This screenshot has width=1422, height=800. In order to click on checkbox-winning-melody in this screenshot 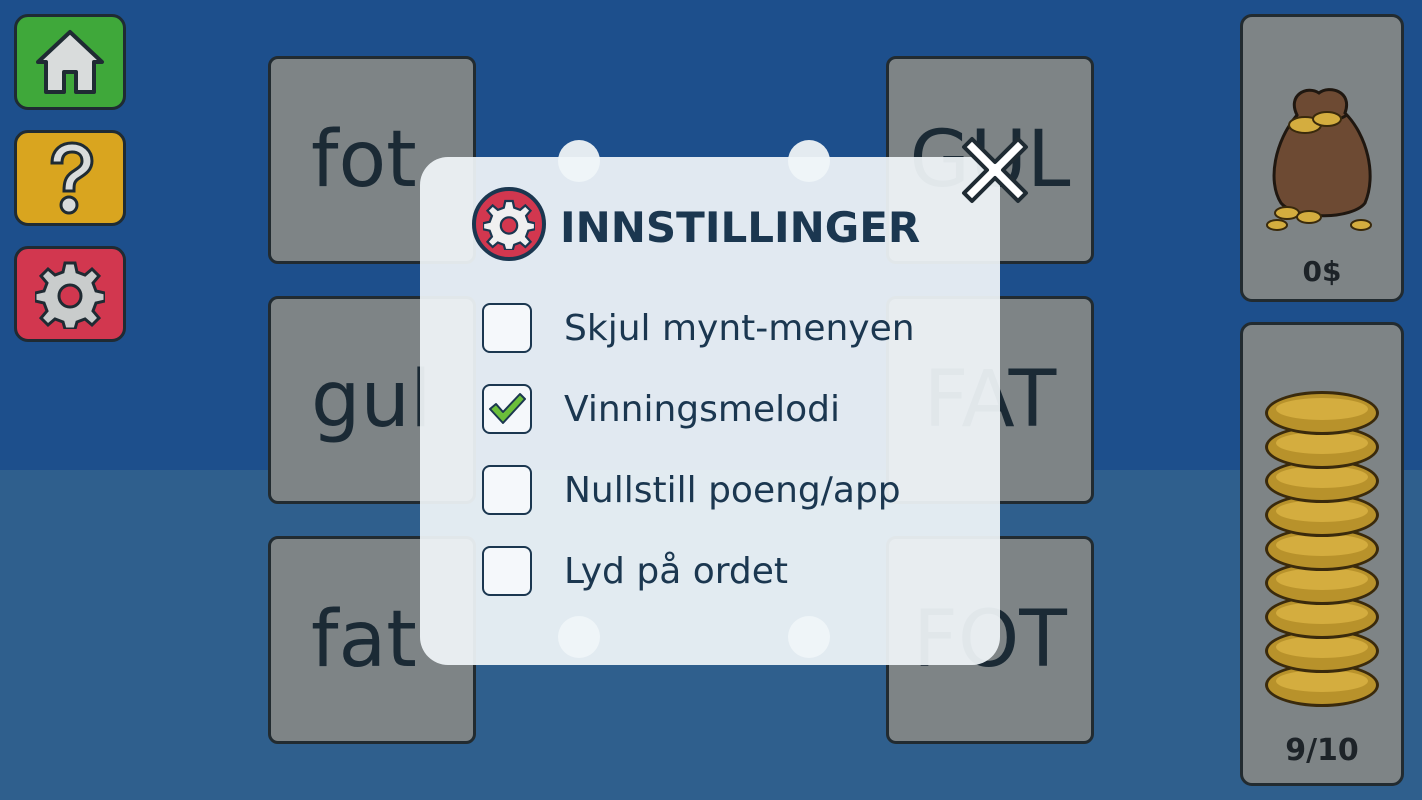, I will do `click(507, 409)`.